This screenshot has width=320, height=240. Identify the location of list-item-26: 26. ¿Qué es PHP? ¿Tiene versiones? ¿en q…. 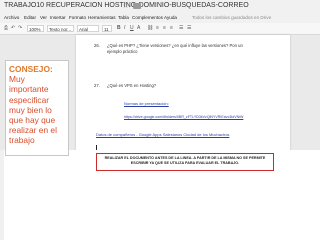
(184, 49).